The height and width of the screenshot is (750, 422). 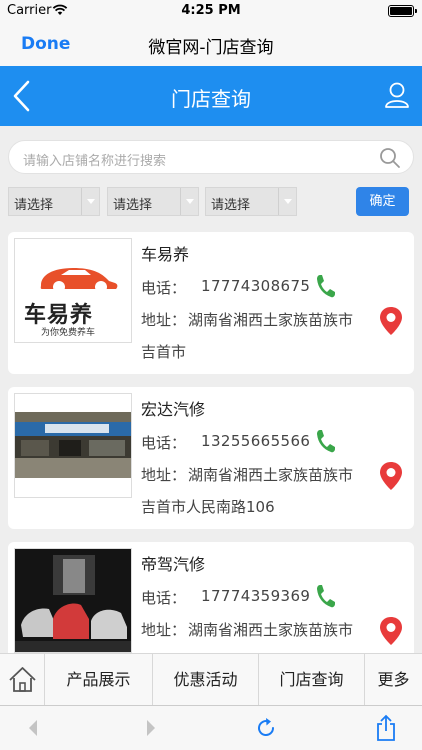 What do you see at coordinates (211, 157) in the screenshot?
I see `search-input: 请输入店铺名称进行搜索` at bounding box center [211, 157].